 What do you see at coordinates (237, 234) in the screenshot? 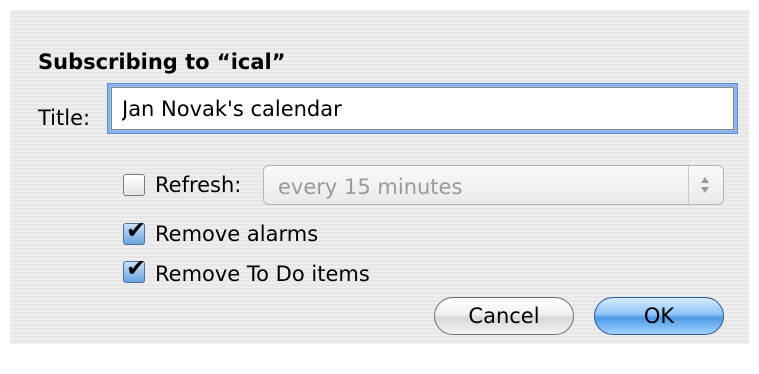
I see `remove-alarms-label: Remove alarms` at bounding box center [237, 234].